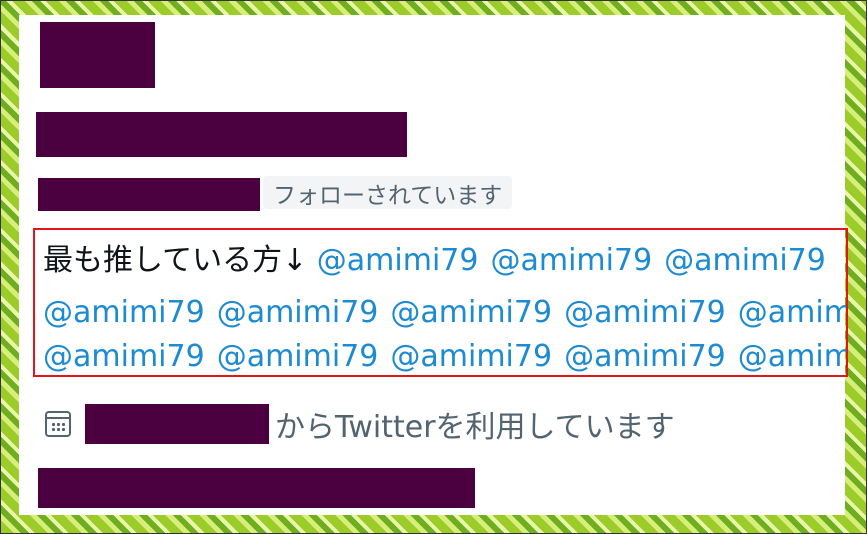 This screenshot has height=534, width=867. I want to click on redacted-avatar, so click(97, 55).